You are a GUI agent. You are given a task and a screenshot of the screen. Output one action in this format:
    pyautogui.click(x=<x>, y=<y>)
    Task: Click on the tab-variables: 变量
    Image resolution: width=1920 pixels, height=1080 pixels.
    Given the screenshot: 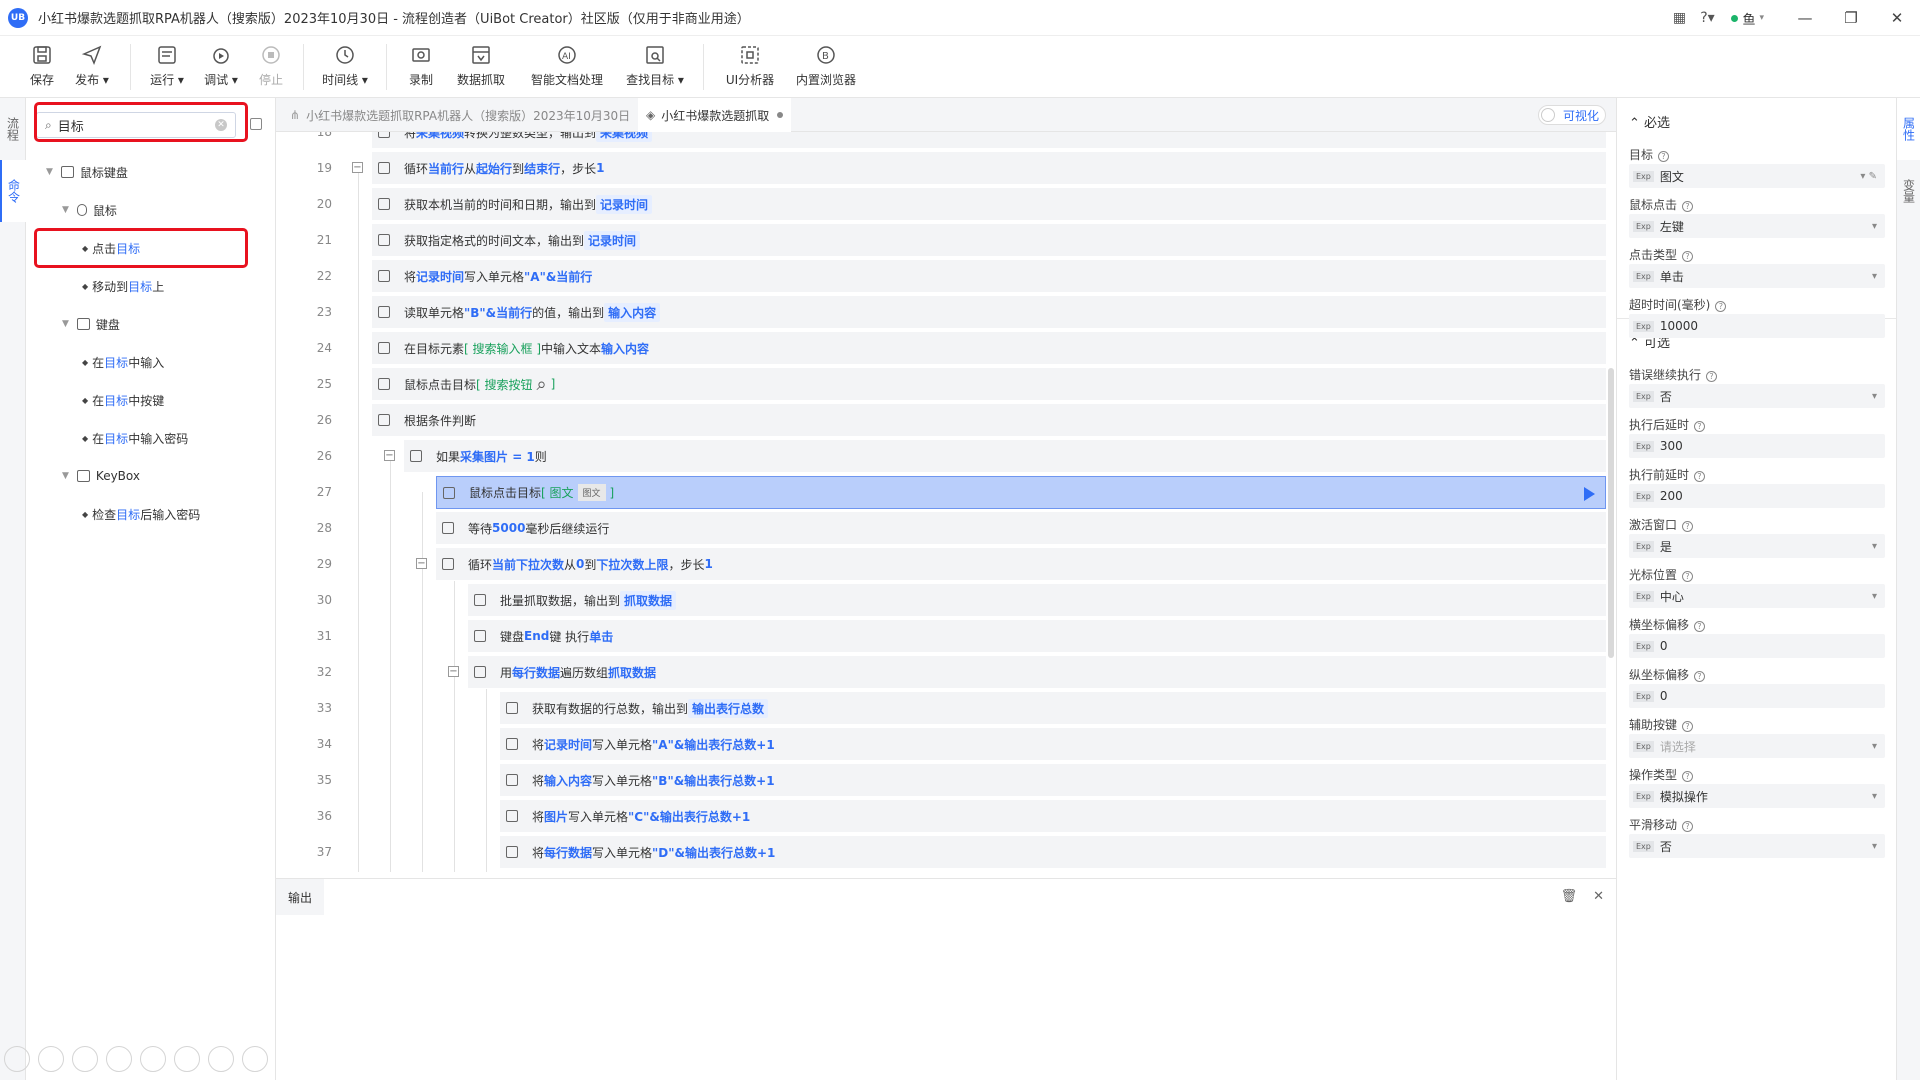 What is the action you would take?
    pyautogui.click(x=1908, y=191)
    